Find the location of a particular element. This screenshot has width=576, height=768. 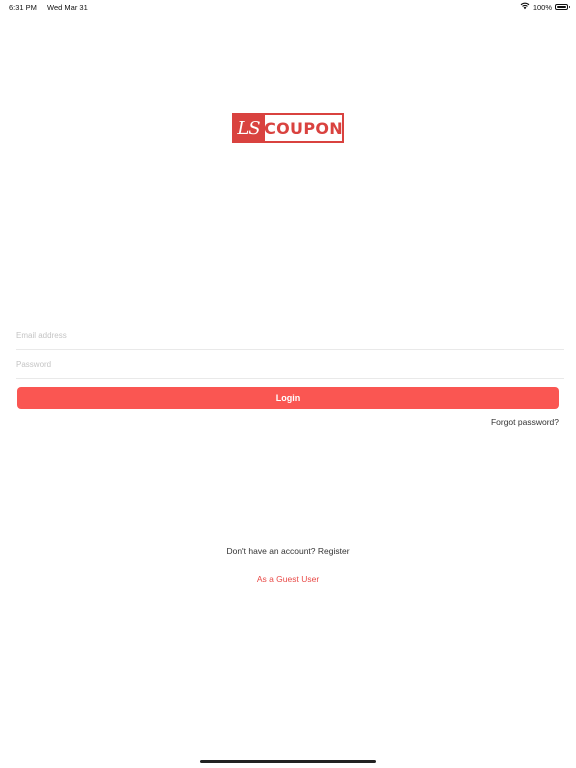

ls-coupon-logo: LS COUPON is located at coordinates (288, 128).